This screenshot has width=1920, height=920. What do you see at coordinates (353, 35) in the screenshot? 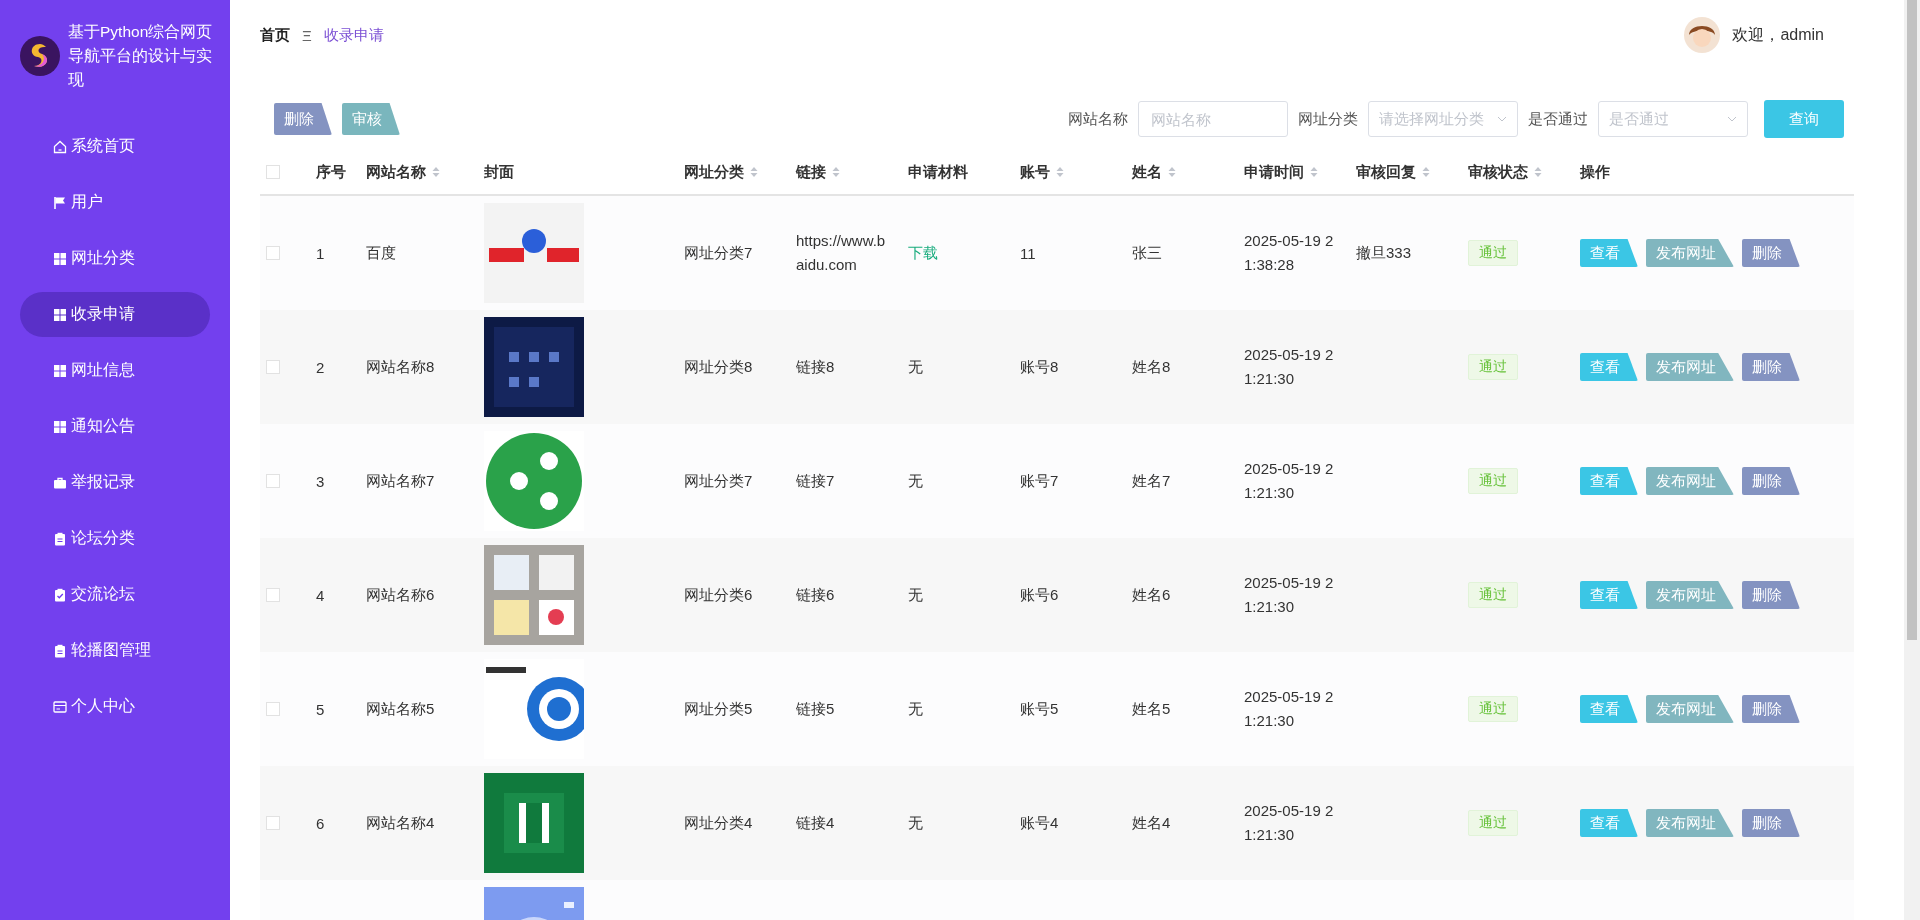
I see `breadcrumb-current: 收录申请` at bounding box center [353, 35].